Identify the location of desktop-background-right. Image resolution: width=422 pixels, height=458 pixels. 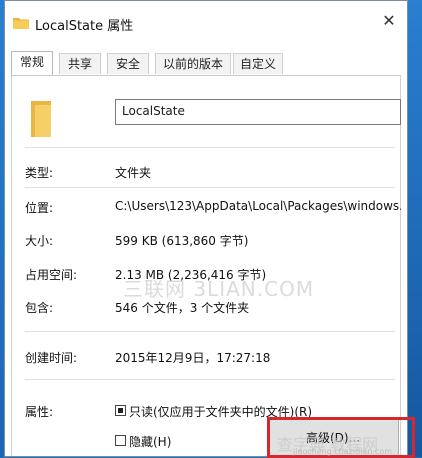
(415, 228).